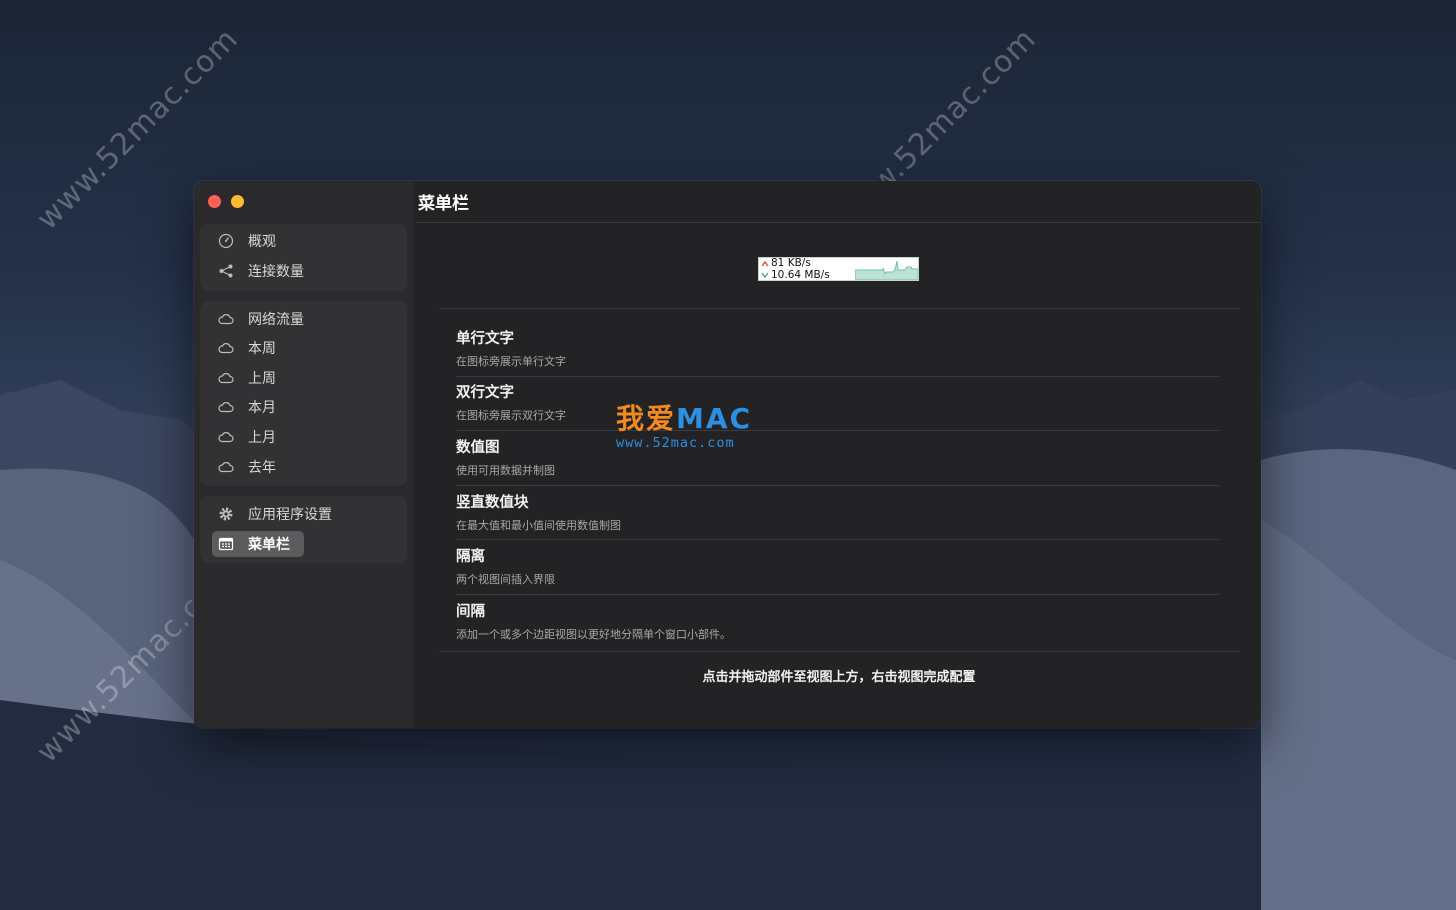 The width and height of the screenshot is (1456, 910). Describe the element at coordinates (276, 320) in the screenshot. I see `sidebar-item-label: 网络流量` at that location.